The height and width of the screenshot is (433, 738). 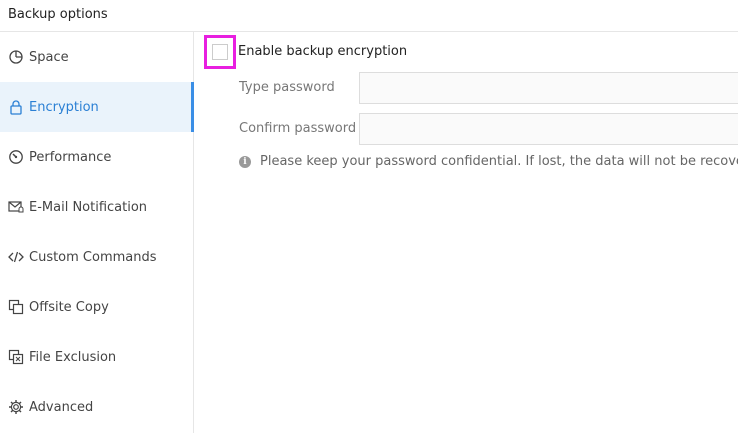 What do you see at coordinates (548, 129) in the screenshot?
I see `confirm-password-field` at bounding box center [548, 129].